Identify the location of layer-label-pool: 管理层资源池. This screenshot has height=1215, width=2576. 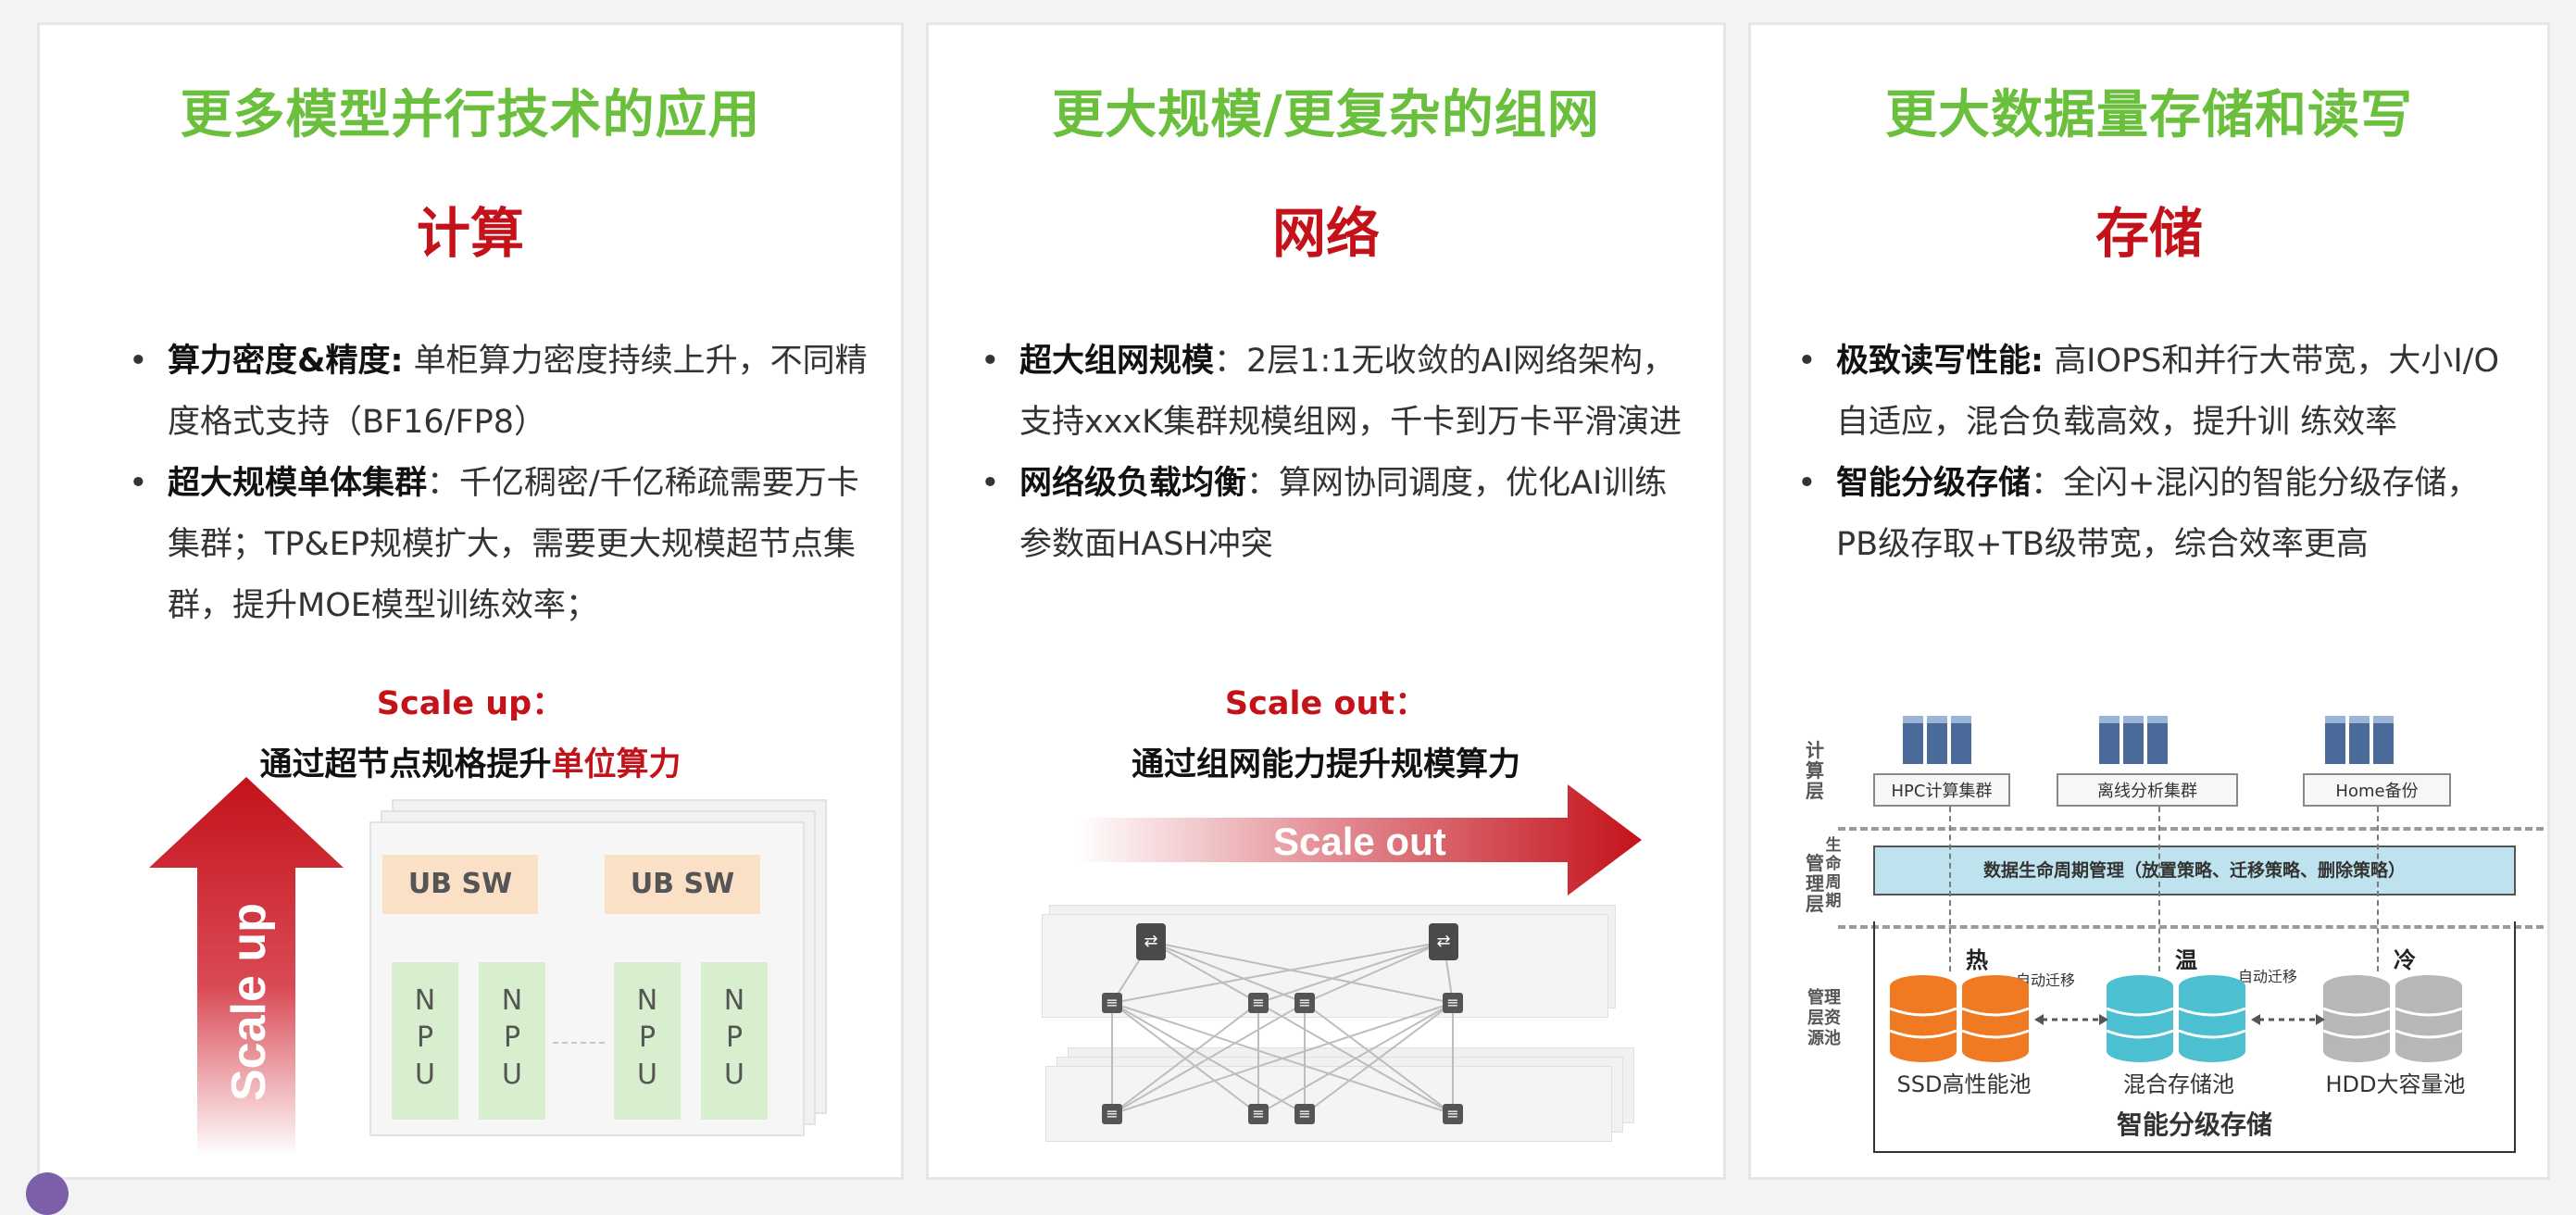
(1824, 1018).